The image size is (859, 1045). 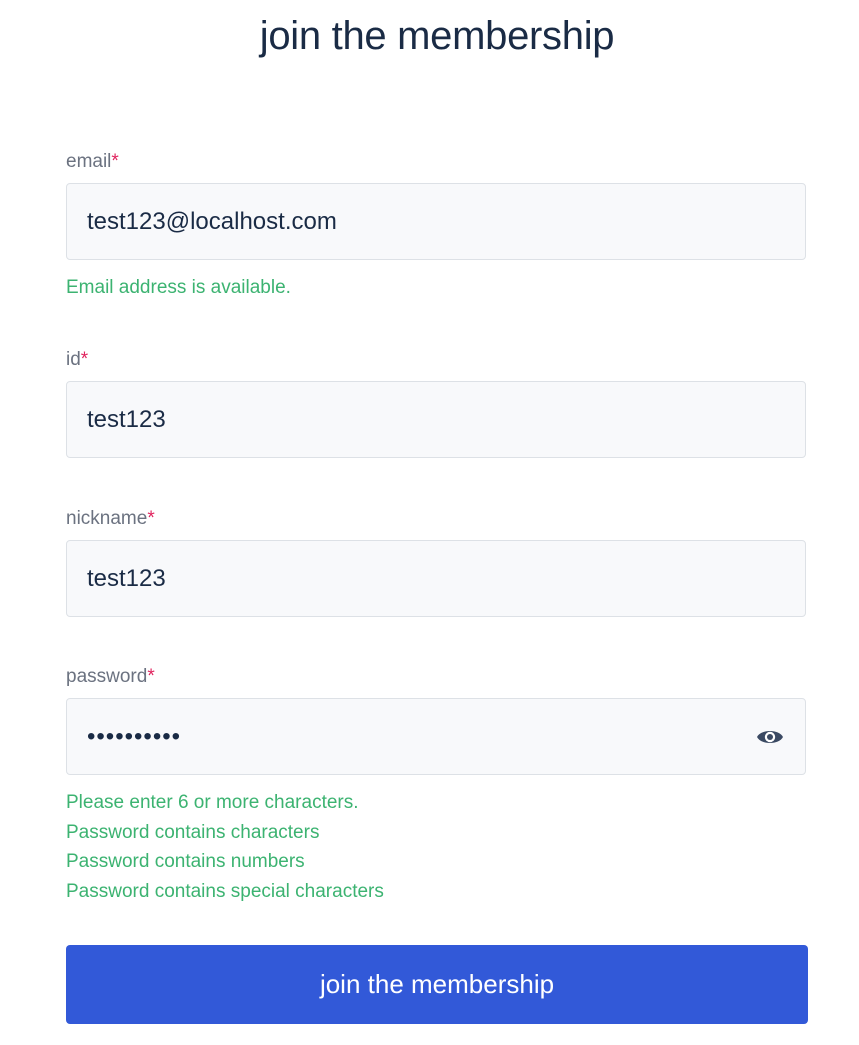 I want to click on password-field, so click(x=436, y=736).